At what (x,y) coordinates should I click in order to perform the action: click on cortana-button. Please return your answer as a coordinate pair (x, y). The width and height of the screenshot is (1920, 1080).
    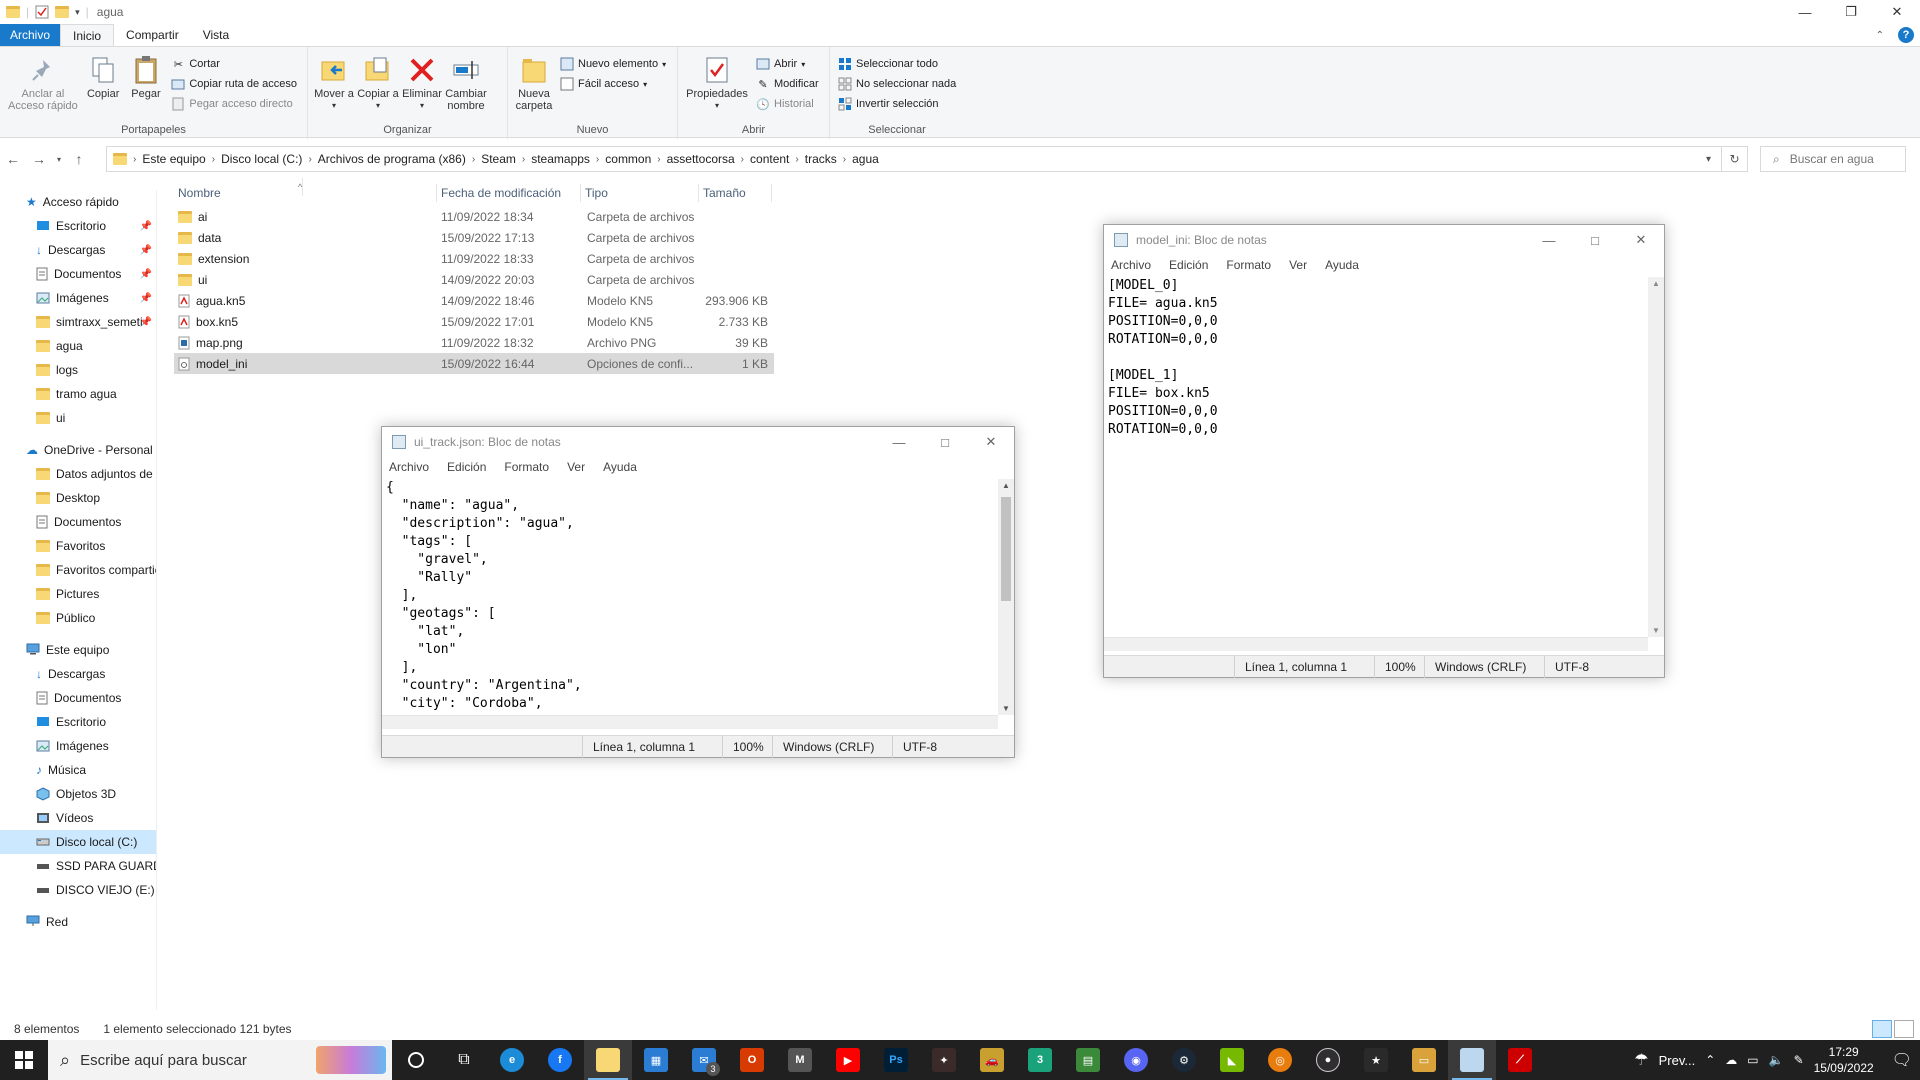
    Looking at the image, I should click on (416, 1060).